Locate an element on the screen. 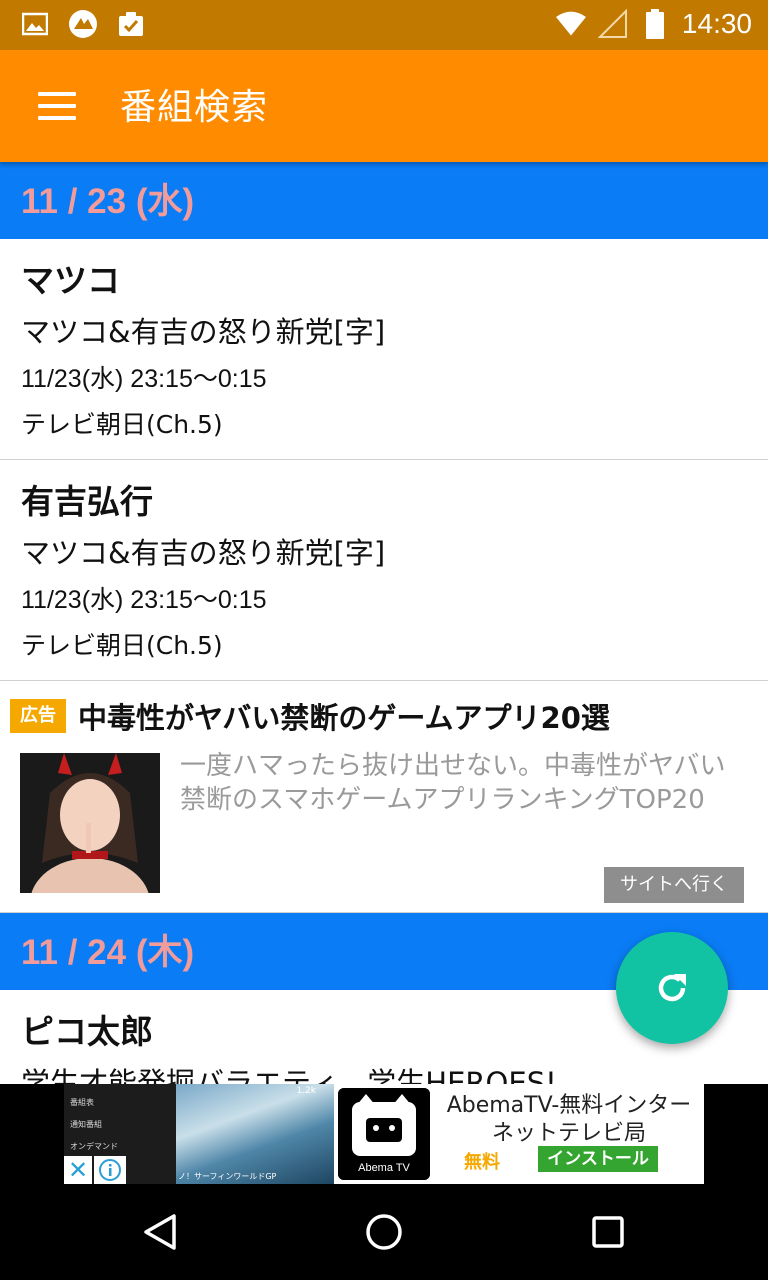  ad-menu-item: オンデマンド is located at coordinates (94, 1146).